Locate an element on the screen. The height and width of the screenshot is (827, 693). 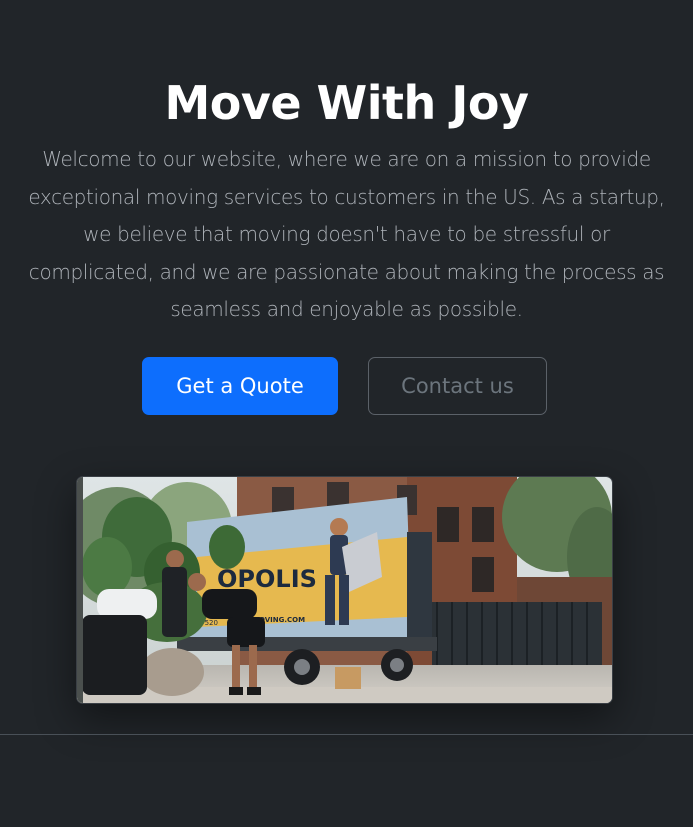
section-divider is located at coordinates (346, 734).